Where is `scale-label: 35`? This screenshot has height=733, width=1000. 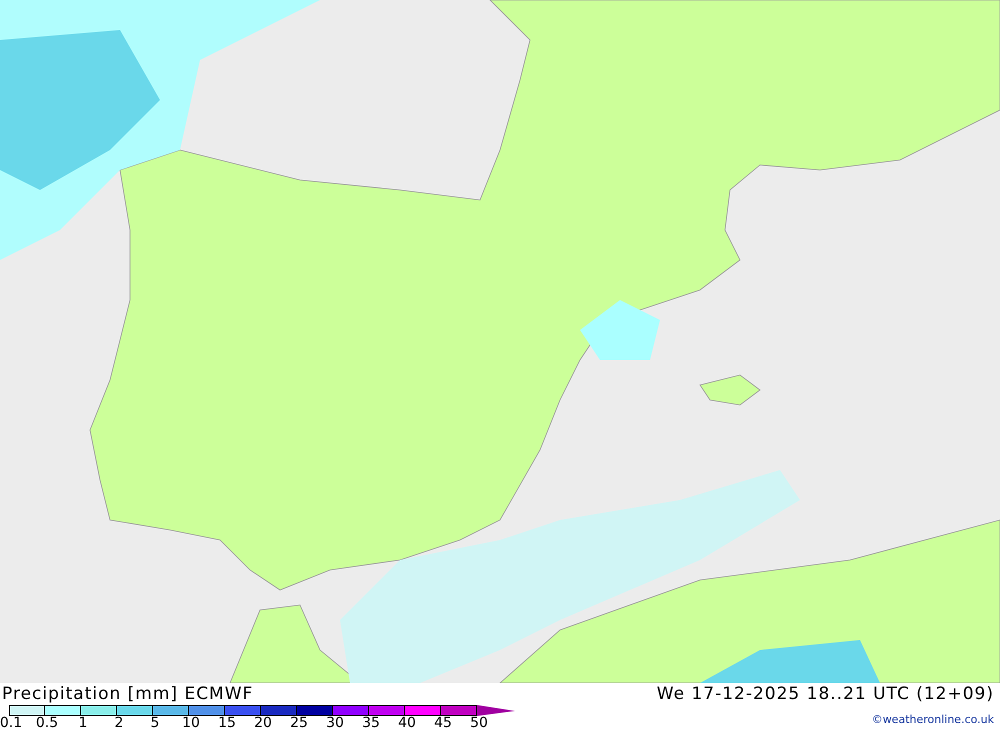
scale-label: 35 is located at coordinates (371, 723).